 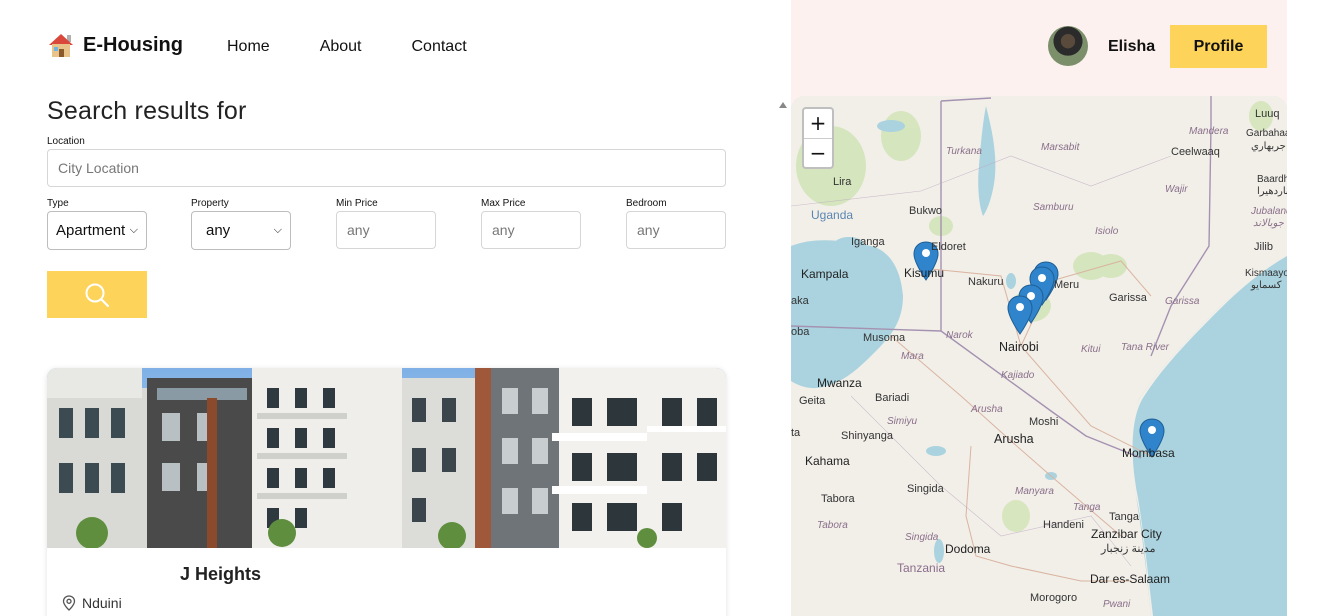 What do you see at coordinates (1130, 579) in the screenshot?
I see `map-label: Dar es-Salaam` at bounding box center [1130, 579].